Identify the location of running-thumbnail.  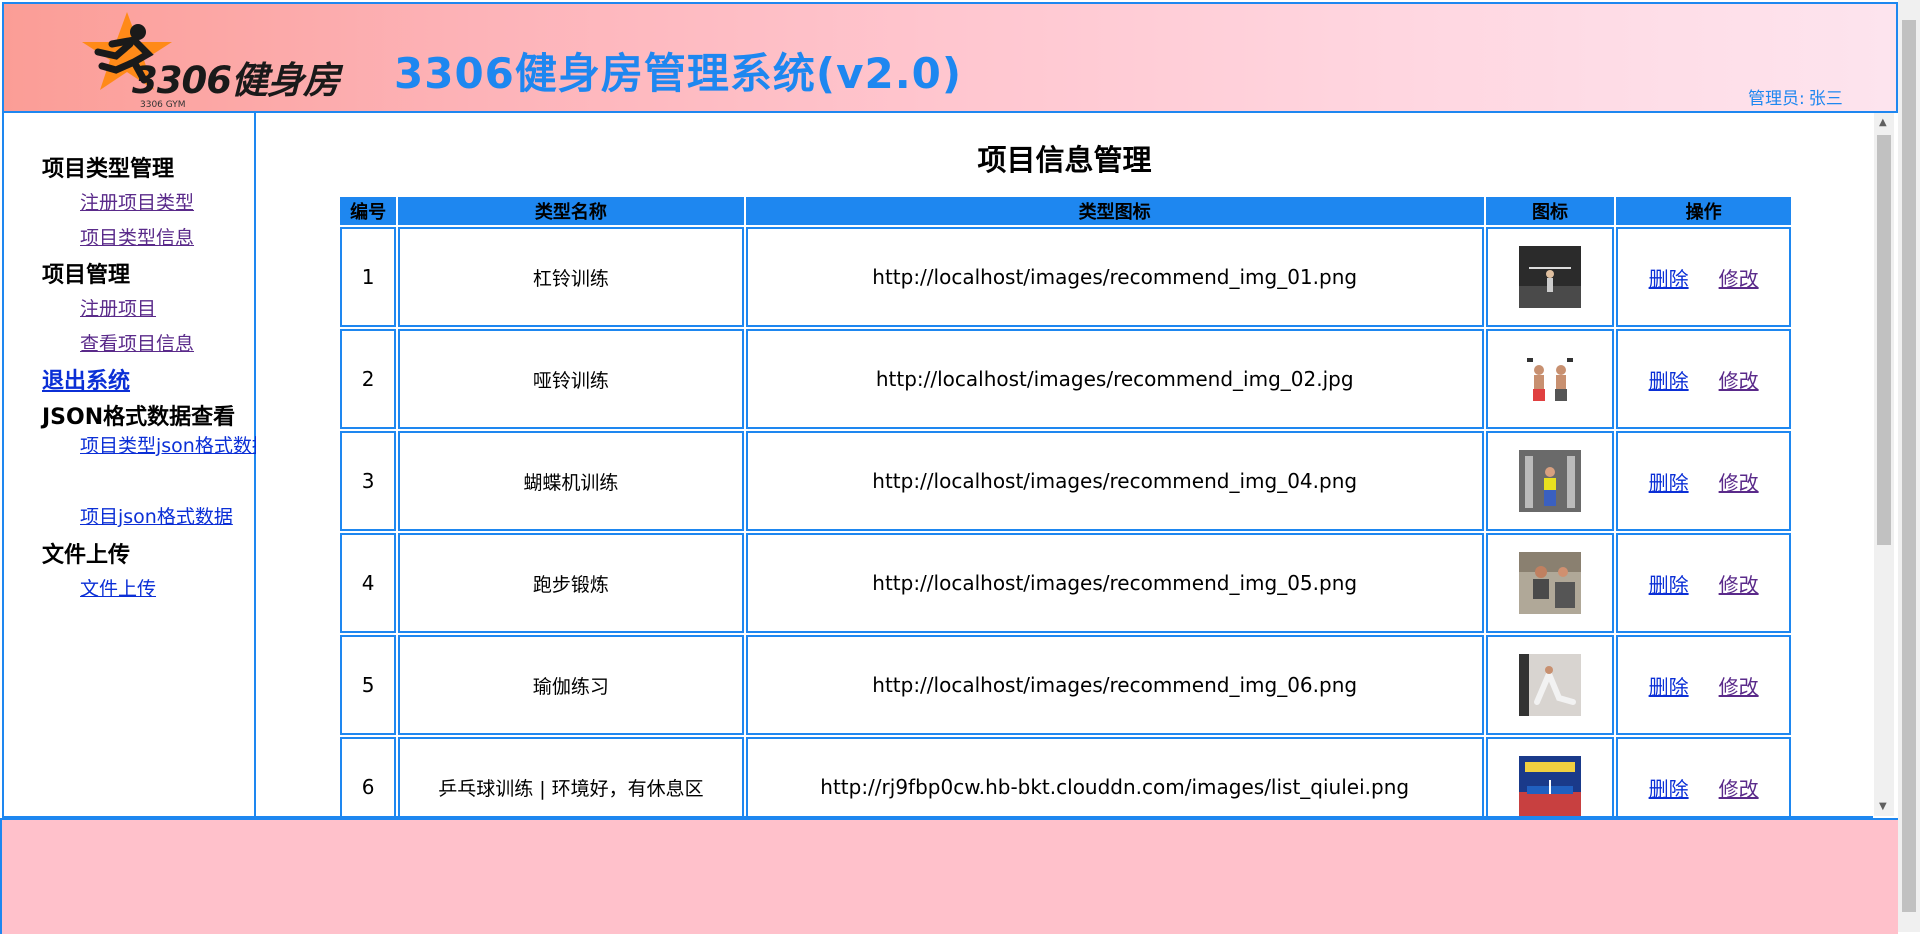
(1549, 583).